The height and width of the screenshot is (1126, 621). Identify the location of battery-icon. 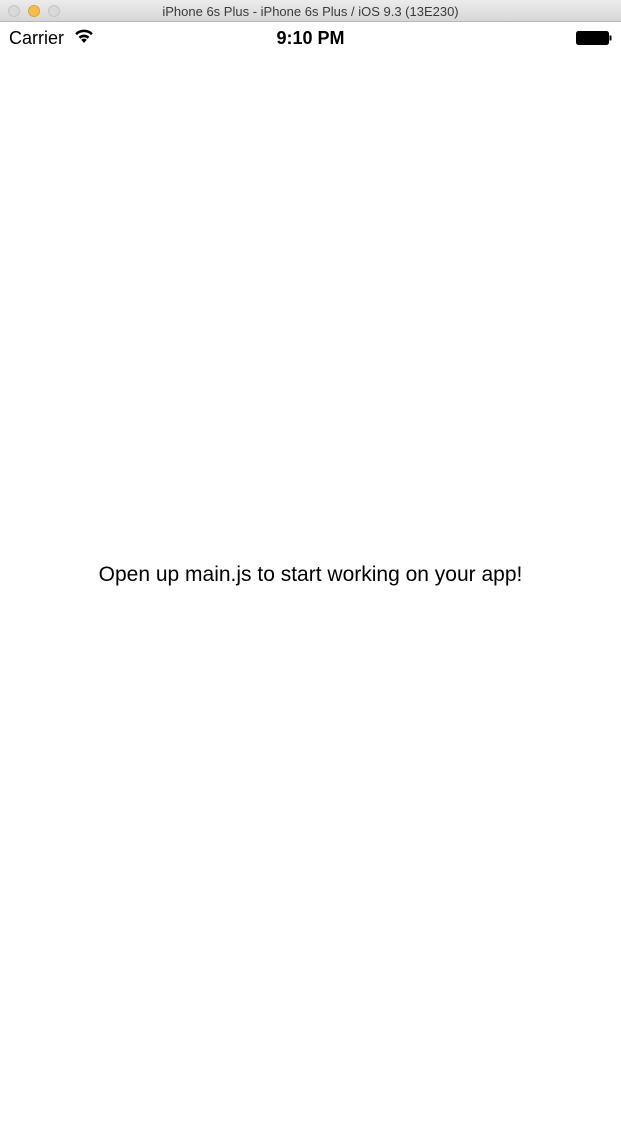
(594, 38).